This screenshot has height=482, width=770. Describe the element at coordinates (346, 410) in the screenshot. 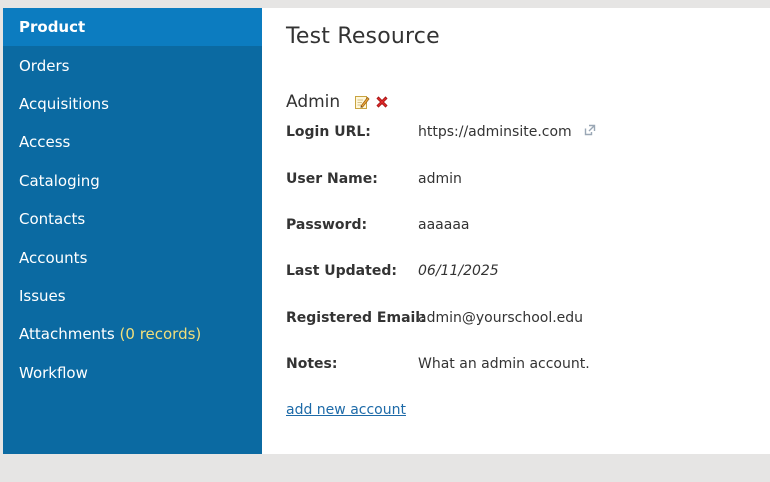

I see `add-new-account-link: add new account` at that location.